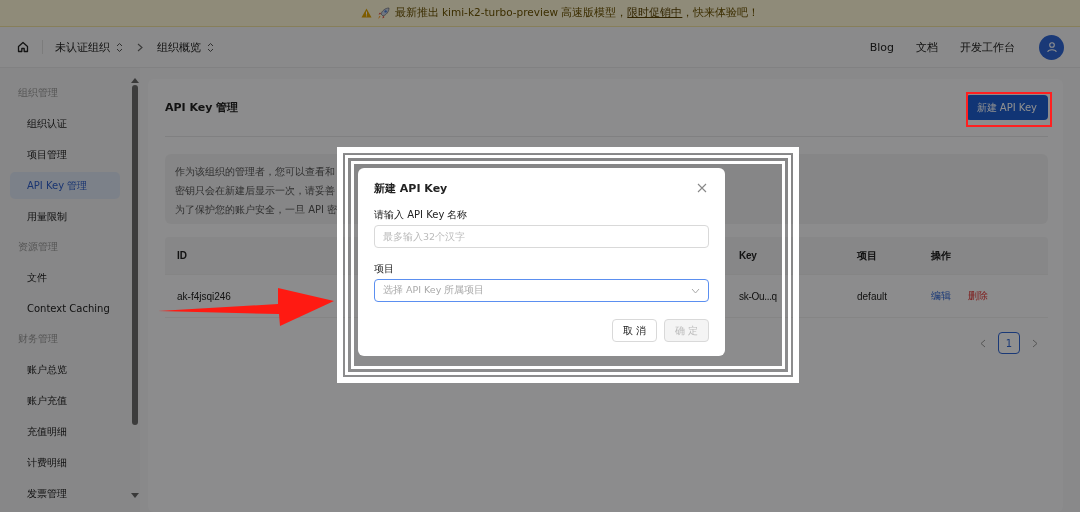  What do you see at coordinates (185, 47) in the screenshot?
I see `org-switcher: 组织概览` at bounding box center [185, 47].